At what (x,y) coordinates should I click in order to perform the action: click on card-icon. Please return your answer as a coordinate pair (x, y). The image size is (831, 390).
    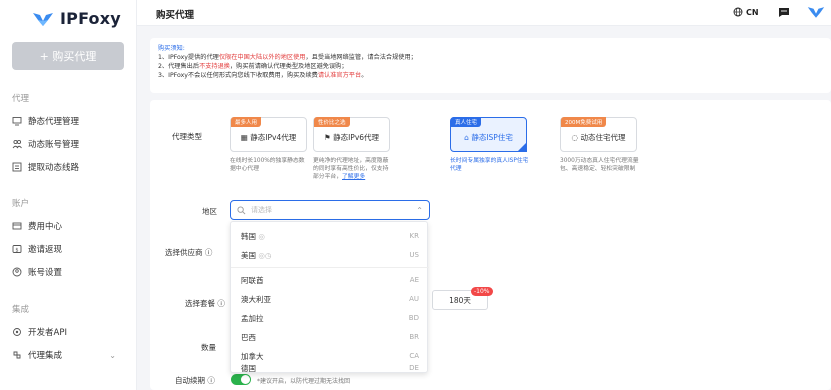
    Looking at the image, I should click on (17, 226).